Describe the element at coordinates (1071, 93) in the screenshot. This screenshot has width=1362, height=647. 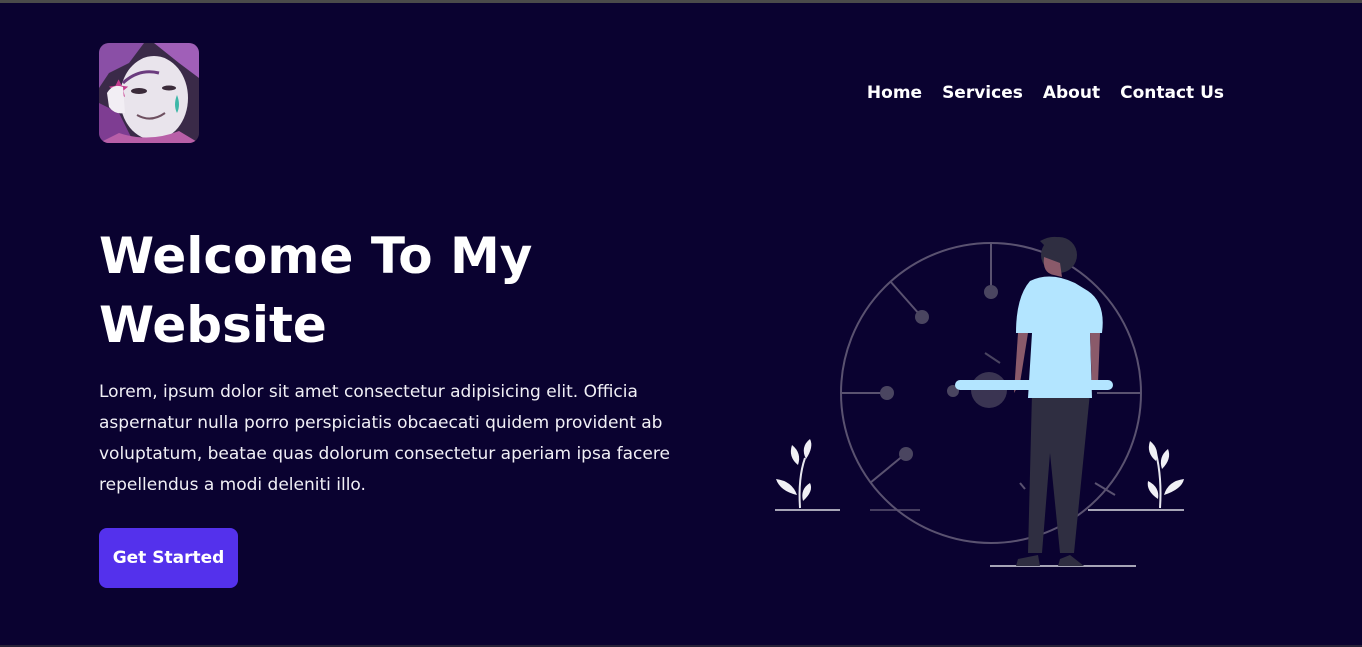
I see `nav-about: About` at that location.